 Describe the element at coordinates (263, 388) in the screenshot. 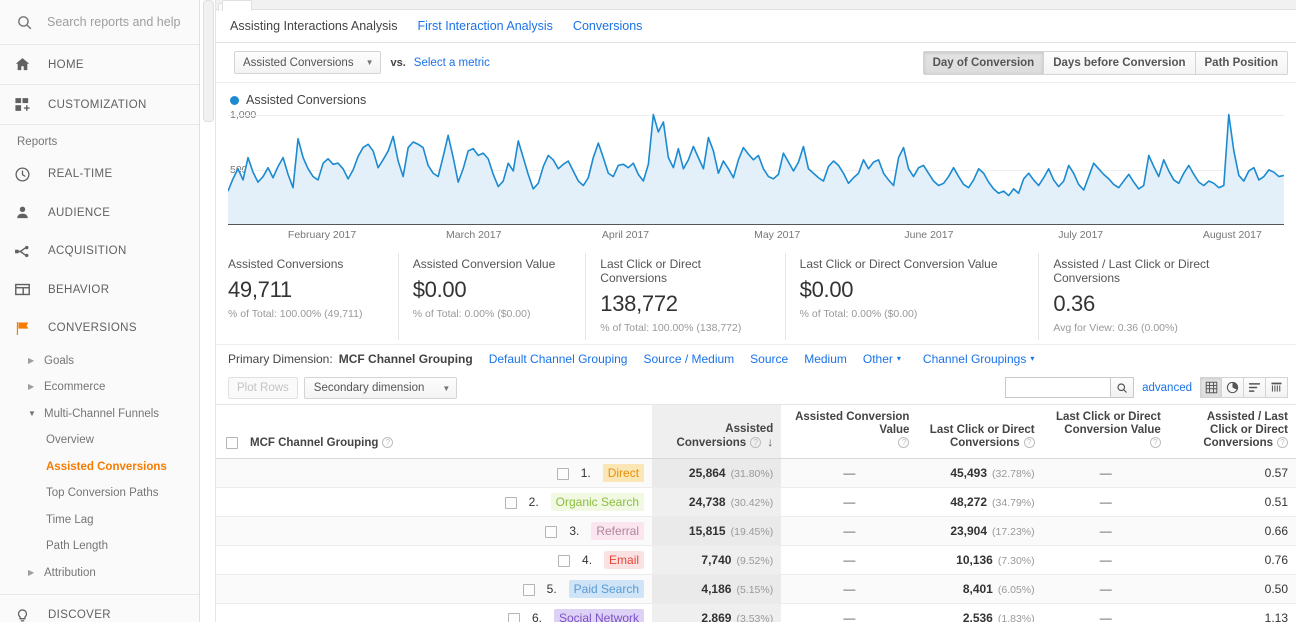

I see `plot-rows-button: Plot Rows` at that location.